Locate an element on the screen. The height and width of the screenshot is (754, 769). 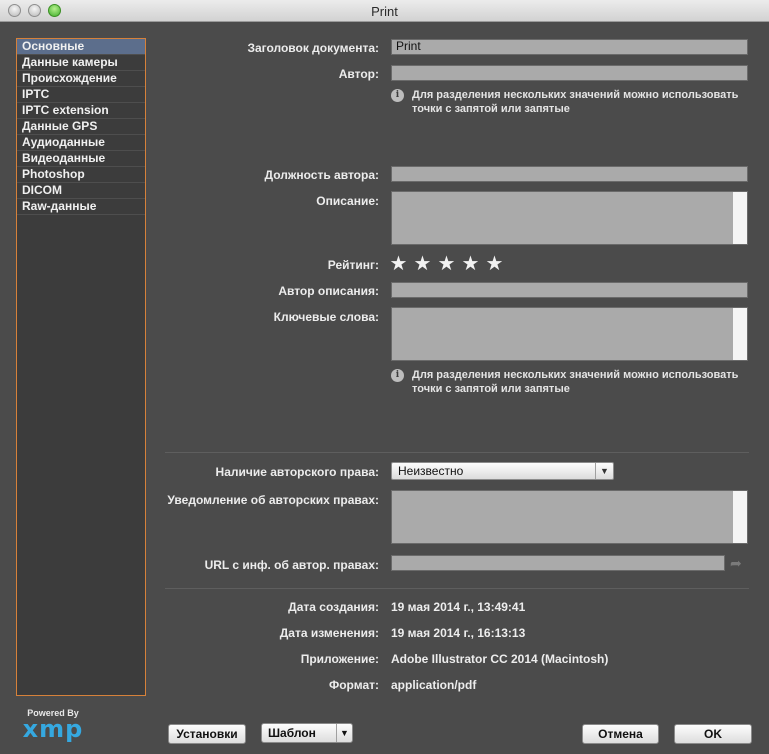
setup-button: Установки is located at coordinates (207, 734).